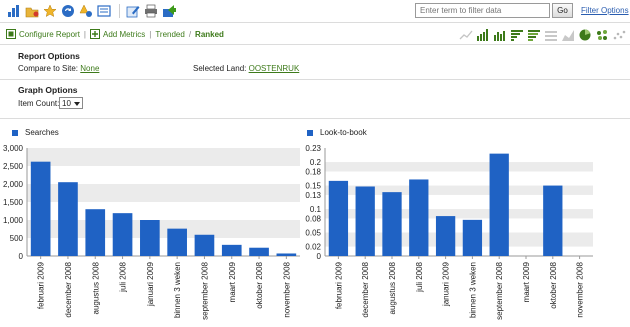 This screenshot has width=630, height=327. I want to click on compare-label: Compare to Site:, so click(48, 68).